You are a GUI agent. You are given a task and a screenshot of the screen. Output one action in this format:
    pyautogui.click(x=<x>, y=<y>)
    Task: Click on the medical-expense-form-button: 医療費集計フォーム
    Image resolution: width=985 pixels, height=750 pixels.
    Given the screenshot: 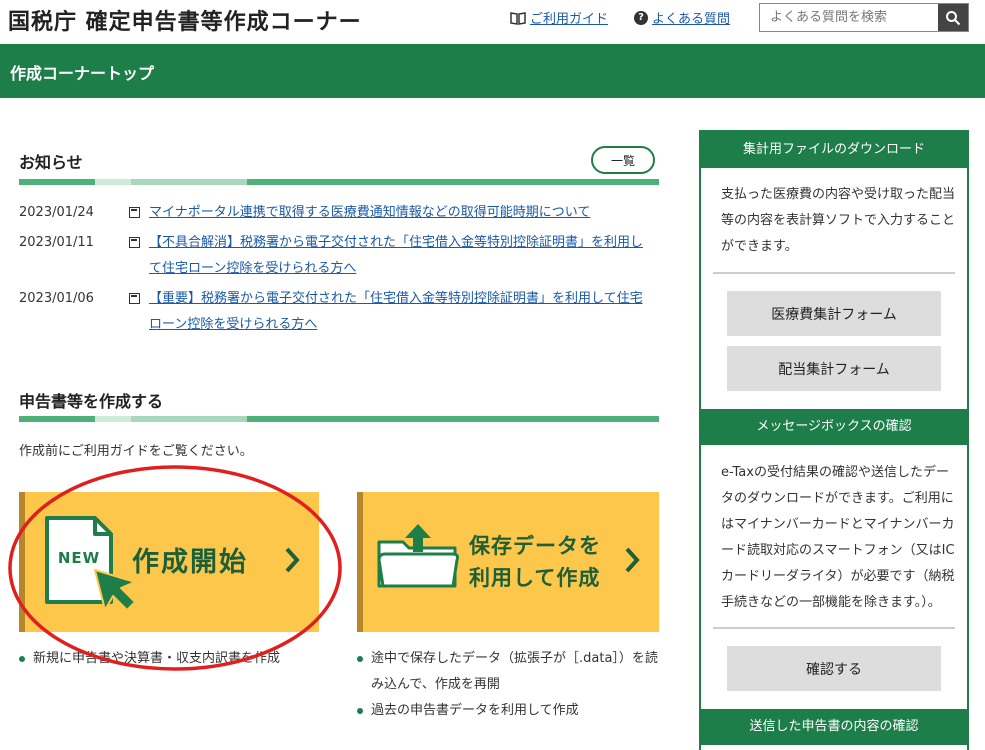 What is the action you would take?
    pyautogui.click(x=834, y=313)
    